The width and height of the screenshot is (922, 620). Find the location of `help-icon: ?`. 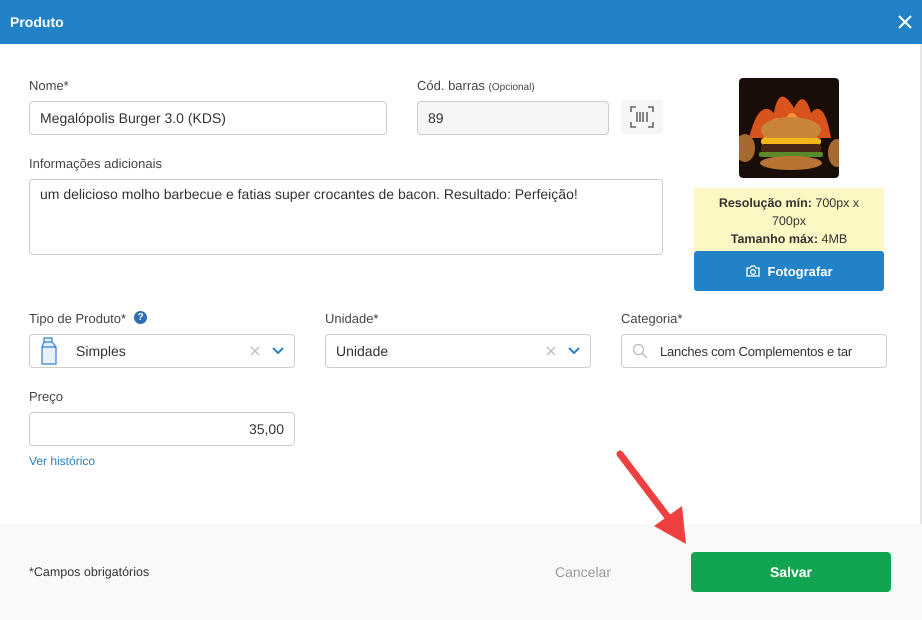

help-icon: ? is located at coordinates (141, 317).